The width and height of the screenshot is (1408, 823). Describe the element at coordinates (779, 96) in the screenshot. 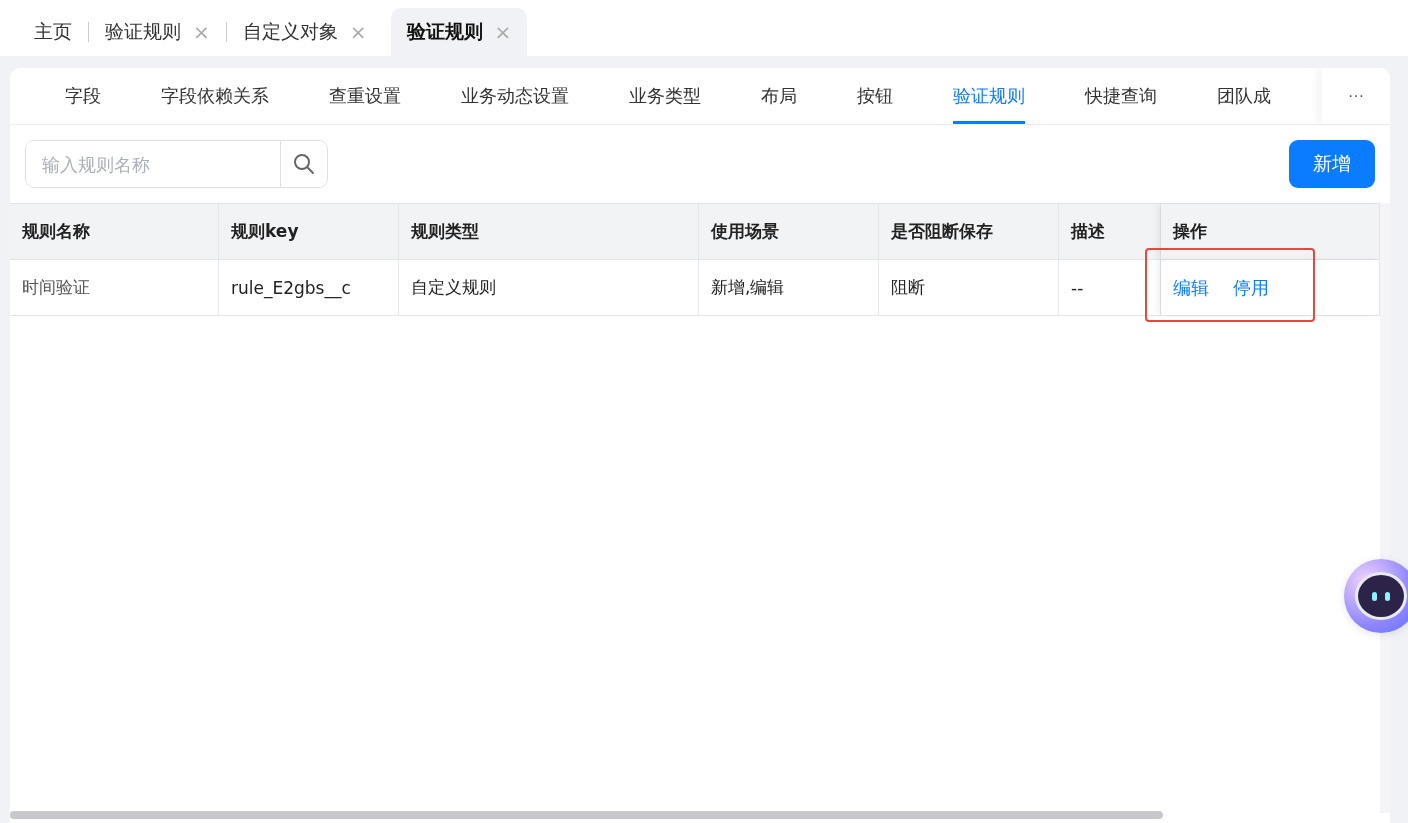

I see `section-tab: 布局` at that location.